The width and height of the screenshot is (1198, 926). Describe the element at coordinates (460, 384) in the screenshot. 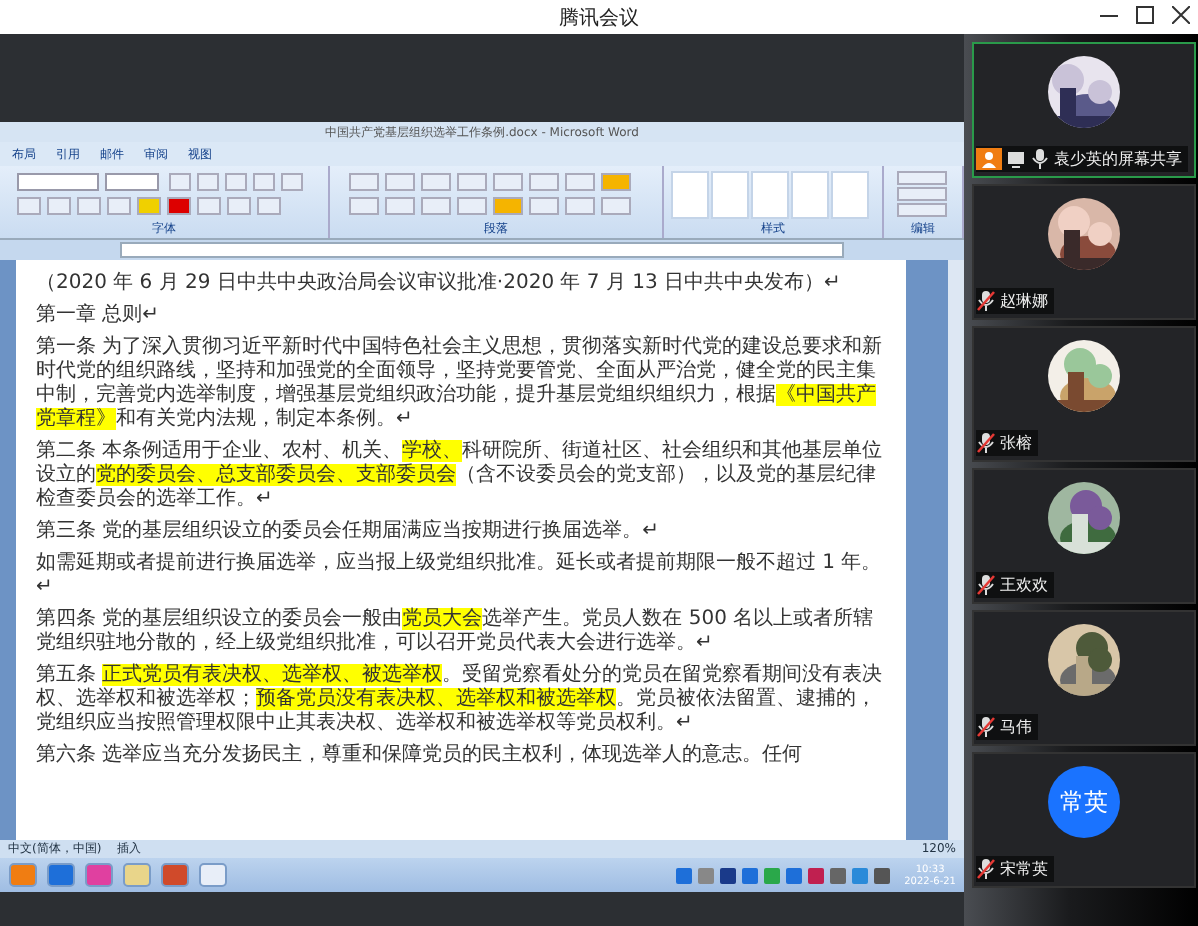

I see `document-paragraph: 第一条 为了深入贯彻习近平新时代中国特色社会主义思想，贯彻落实新时代党的建设总要求和新时代党的组织路线，坚持和加强党的全面领导，坚持党要管党、全面从严治党，健全党的民主集中制，完善党内选举制度，增强基层党组织政治功能，提升基层党组织组织力，根据《中国共产党章程》和有关党内法规，制定本条例。↵` at that location.